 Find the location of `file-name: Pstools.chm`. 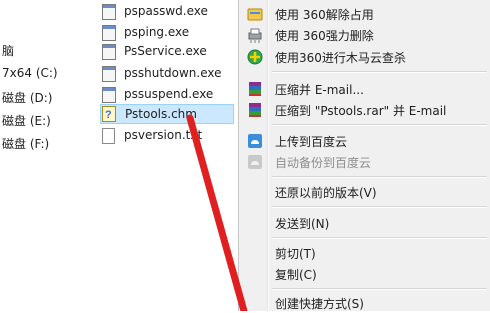

file-name: Pstools.chm is located at coordinates (161, 114).